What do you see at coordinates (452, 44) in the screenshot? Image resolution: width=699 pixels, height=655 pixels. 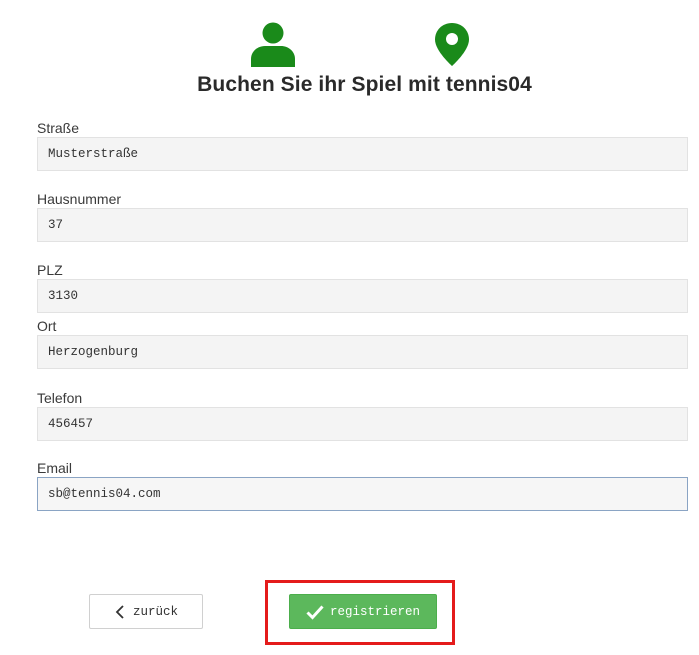 I see `location-pin-icon` at bounding box center [452, 44].